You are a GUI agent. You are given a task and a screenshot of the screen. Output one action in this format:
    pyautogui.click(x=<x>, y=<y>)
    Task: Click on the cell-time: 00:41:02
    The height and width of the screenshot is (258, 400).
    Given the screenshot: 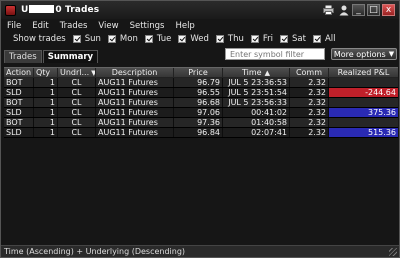 What is the action you would take?
    pyautogui.click(x=256, y=112)
    